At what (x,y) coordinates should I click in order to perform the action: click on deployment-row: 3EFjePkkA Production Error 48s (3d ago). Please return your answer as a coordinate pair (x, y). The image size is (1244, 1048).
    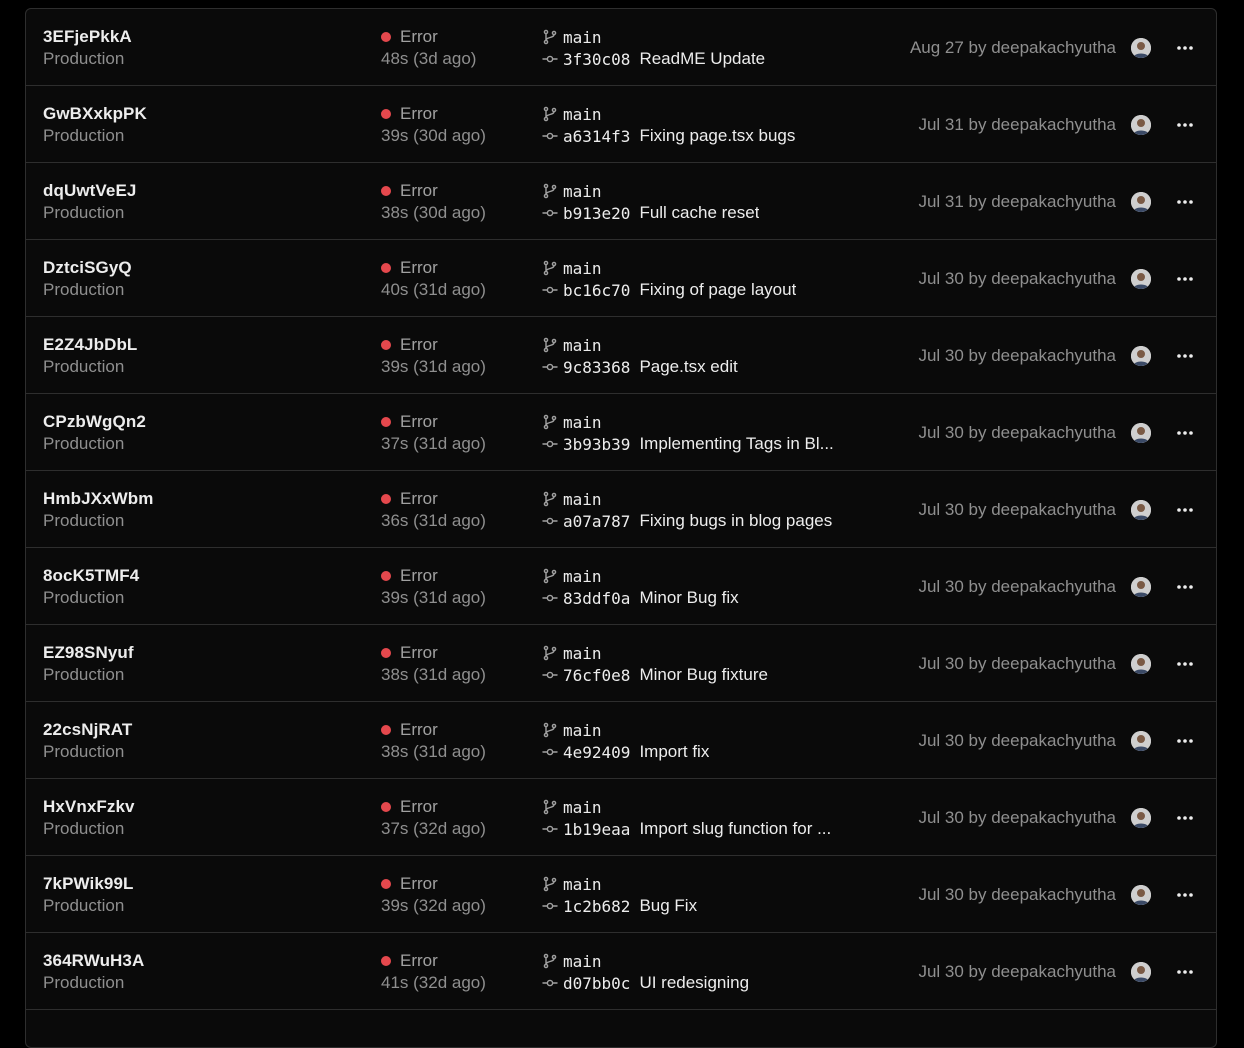
    Looking at the image, I should click on (621, 47).